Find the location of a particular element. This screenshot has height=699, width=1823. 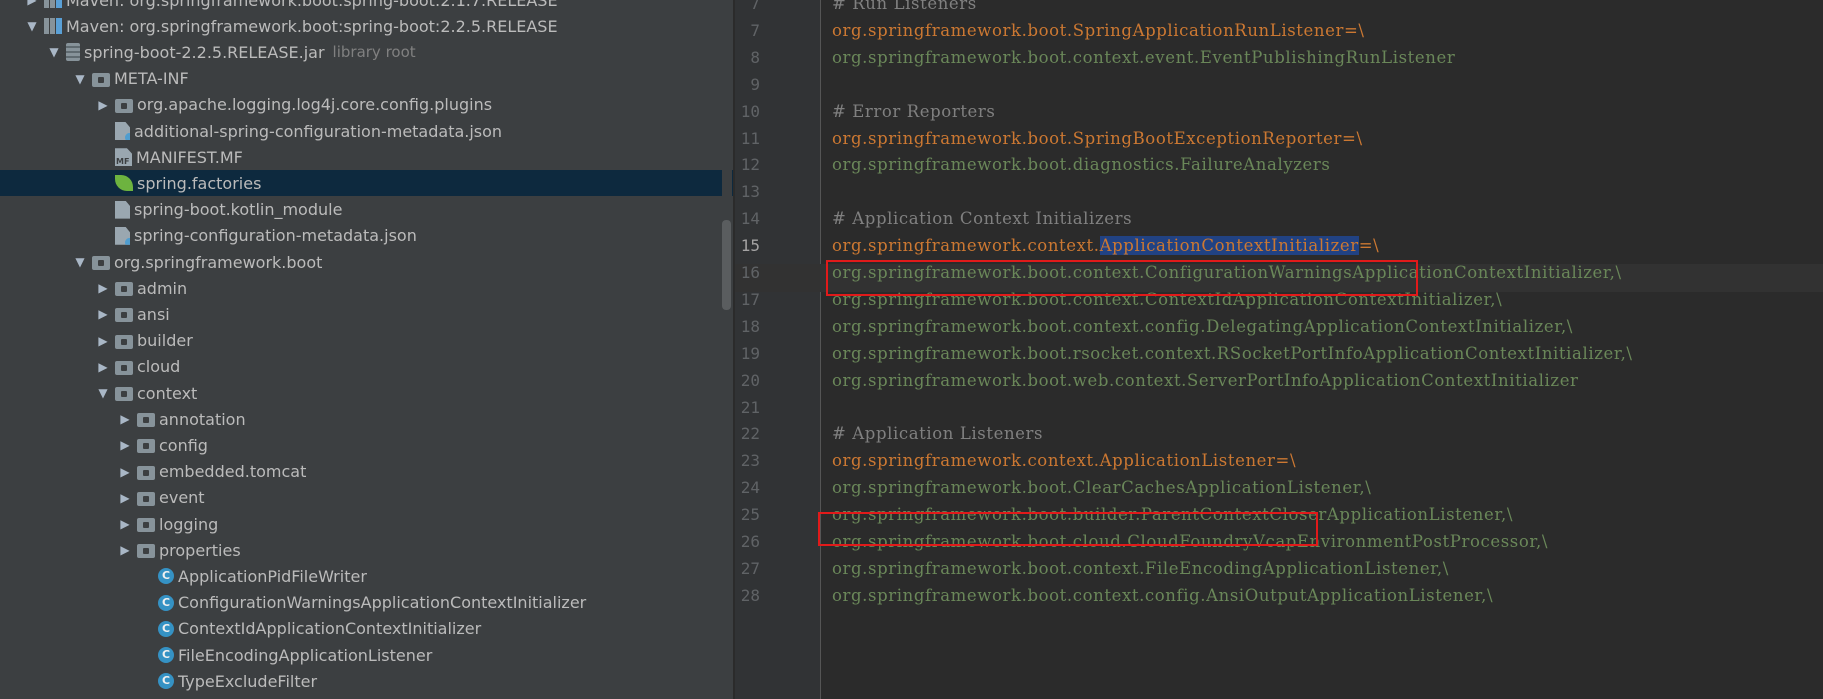

tree-row: spring.factories is located at coordinates (366, 183).